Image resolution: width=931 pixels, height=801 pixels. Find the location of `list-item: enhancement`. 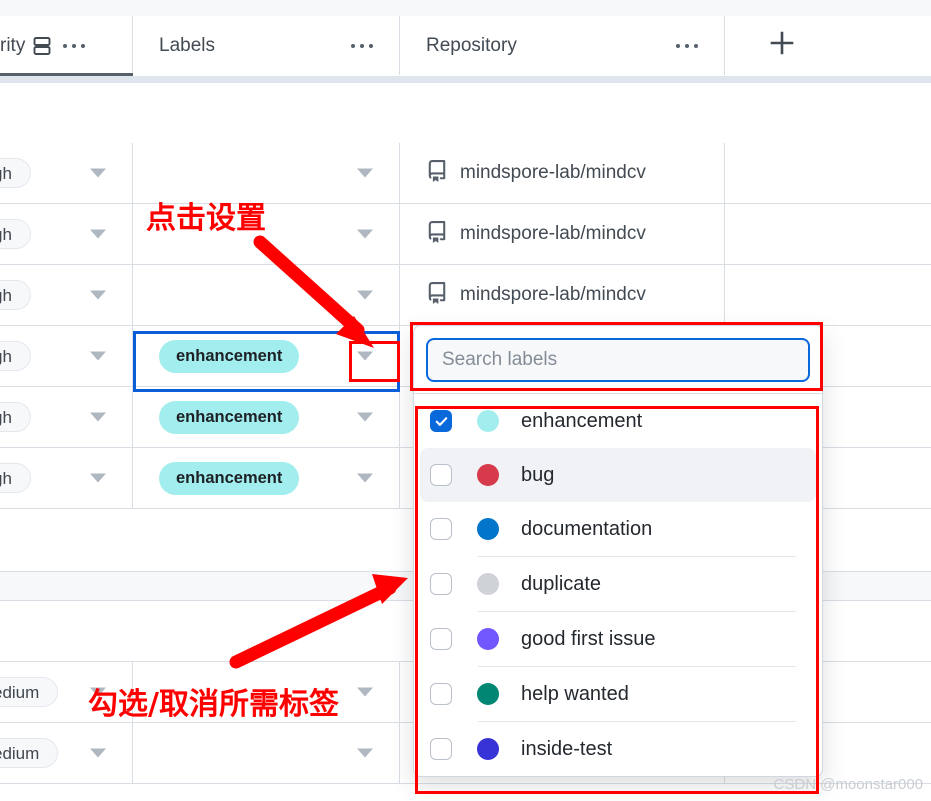

list-item: enhancement is located at coordinates (618, 421).